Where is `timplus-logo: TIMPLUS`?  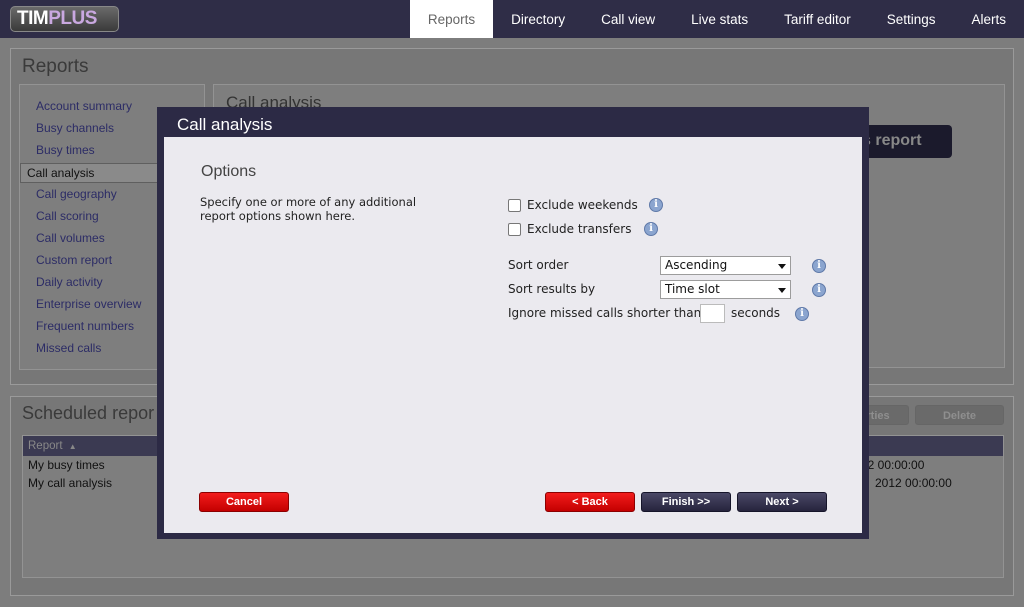 timplus-logo: TIMPLUS is located at coordinates (64, 19).